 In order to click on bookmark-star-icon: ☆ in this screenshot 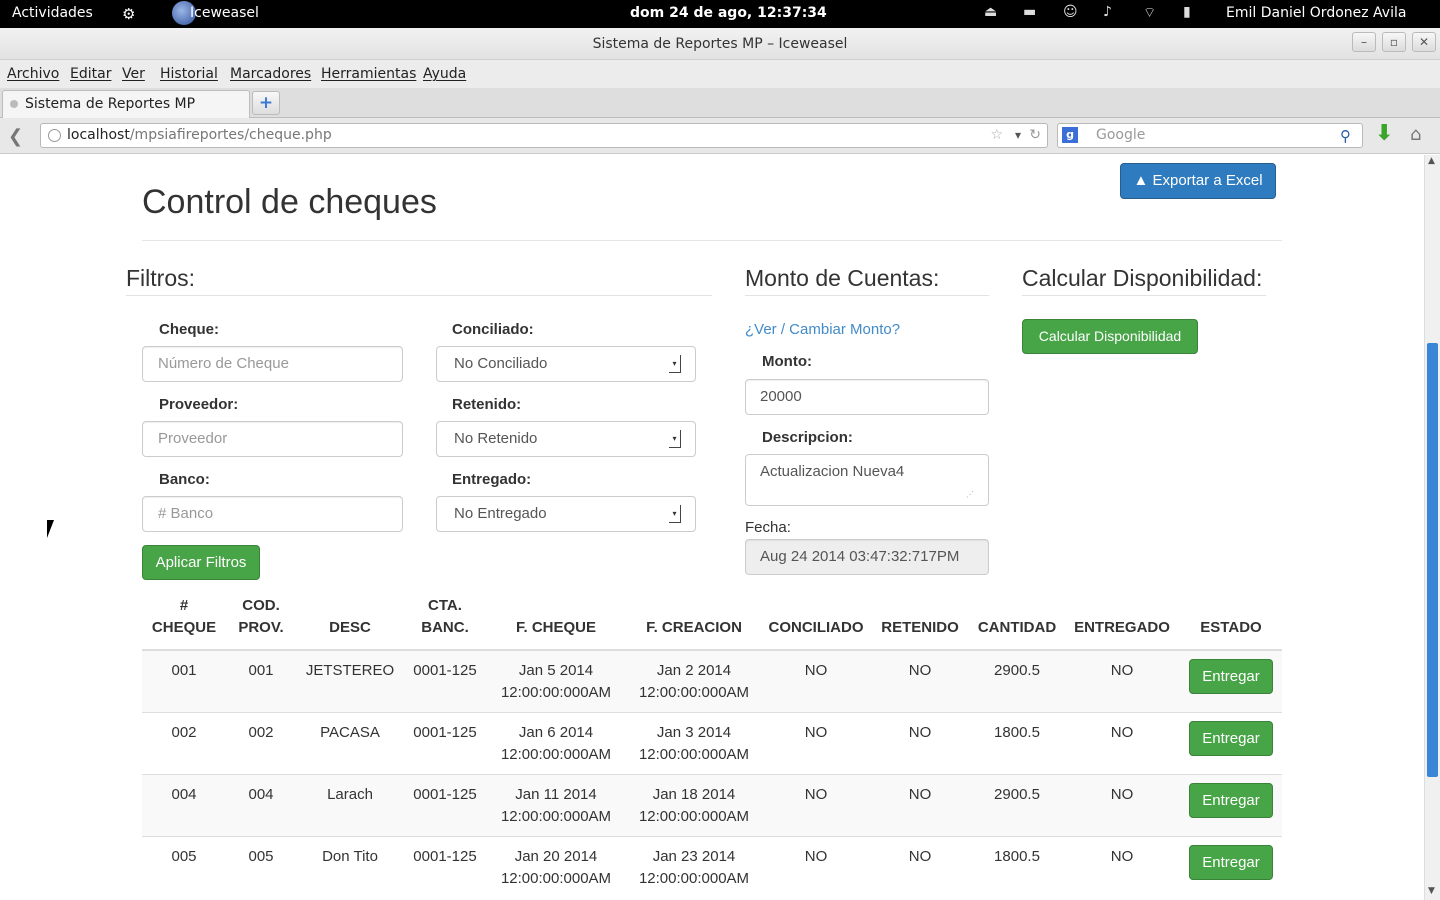, I will do `click(996, 135)`.